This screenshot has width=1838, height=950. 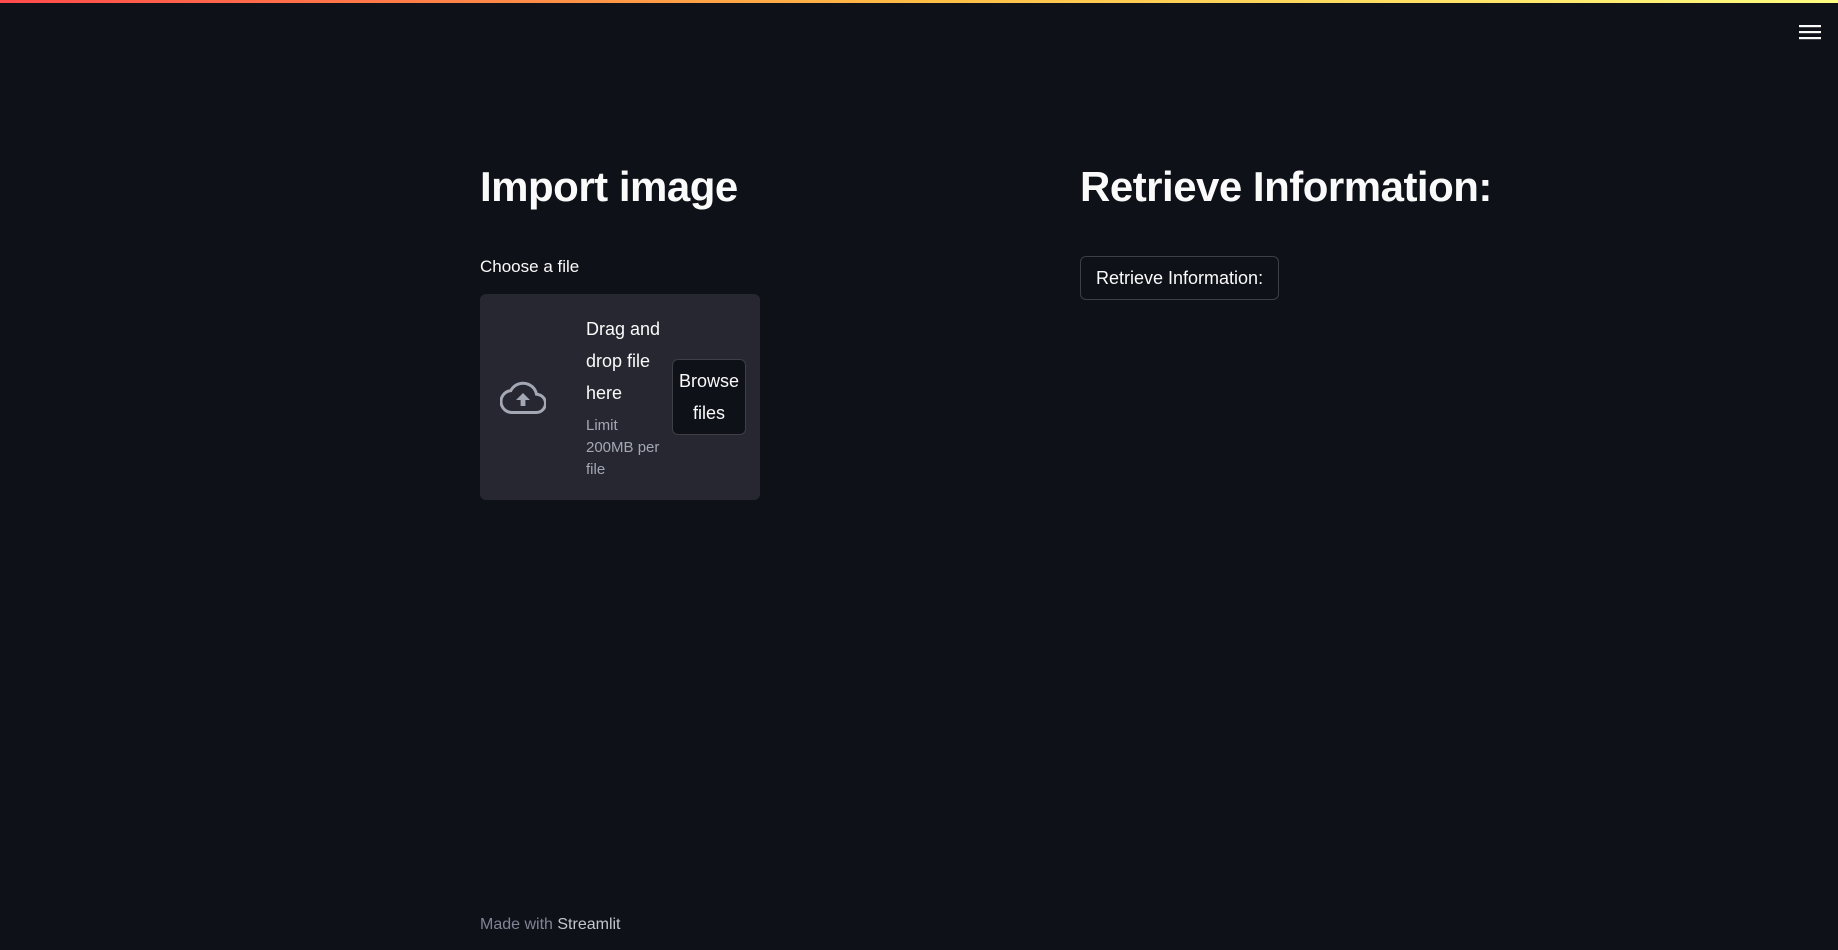 What do you see at coordinates (623, 361) in the screenshot?
I see `dropzone-text: Drag and drop file here` at bounding box center [623, 361].